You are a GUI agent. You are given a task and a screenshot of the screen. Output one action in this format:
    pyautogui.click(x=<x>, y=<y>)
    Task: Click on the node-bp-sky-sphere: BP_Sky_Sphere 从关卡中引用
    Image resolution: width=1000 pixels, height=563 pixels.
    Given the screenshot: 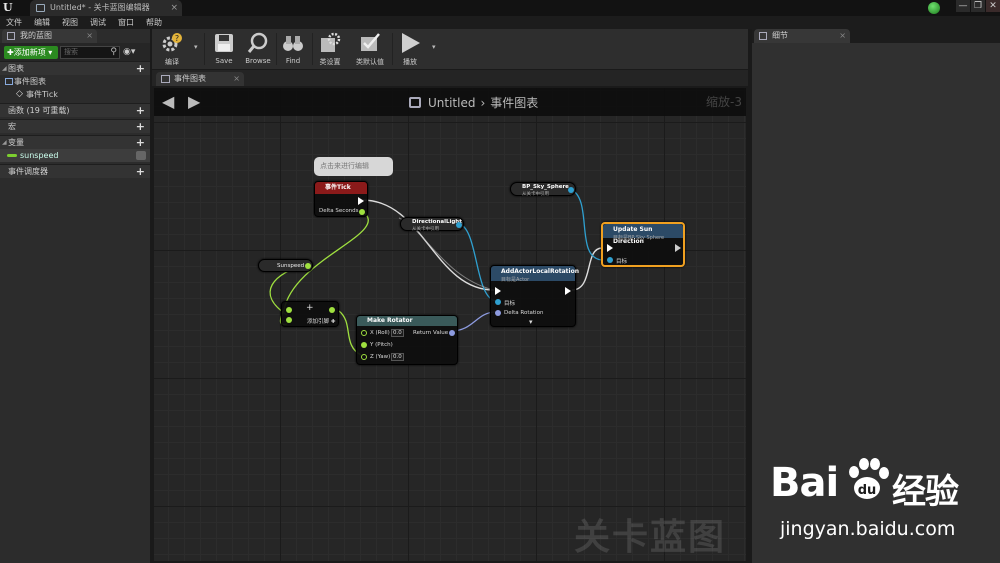 What is the action you would take?
    pyautogui.click(x=543, y=189)
    